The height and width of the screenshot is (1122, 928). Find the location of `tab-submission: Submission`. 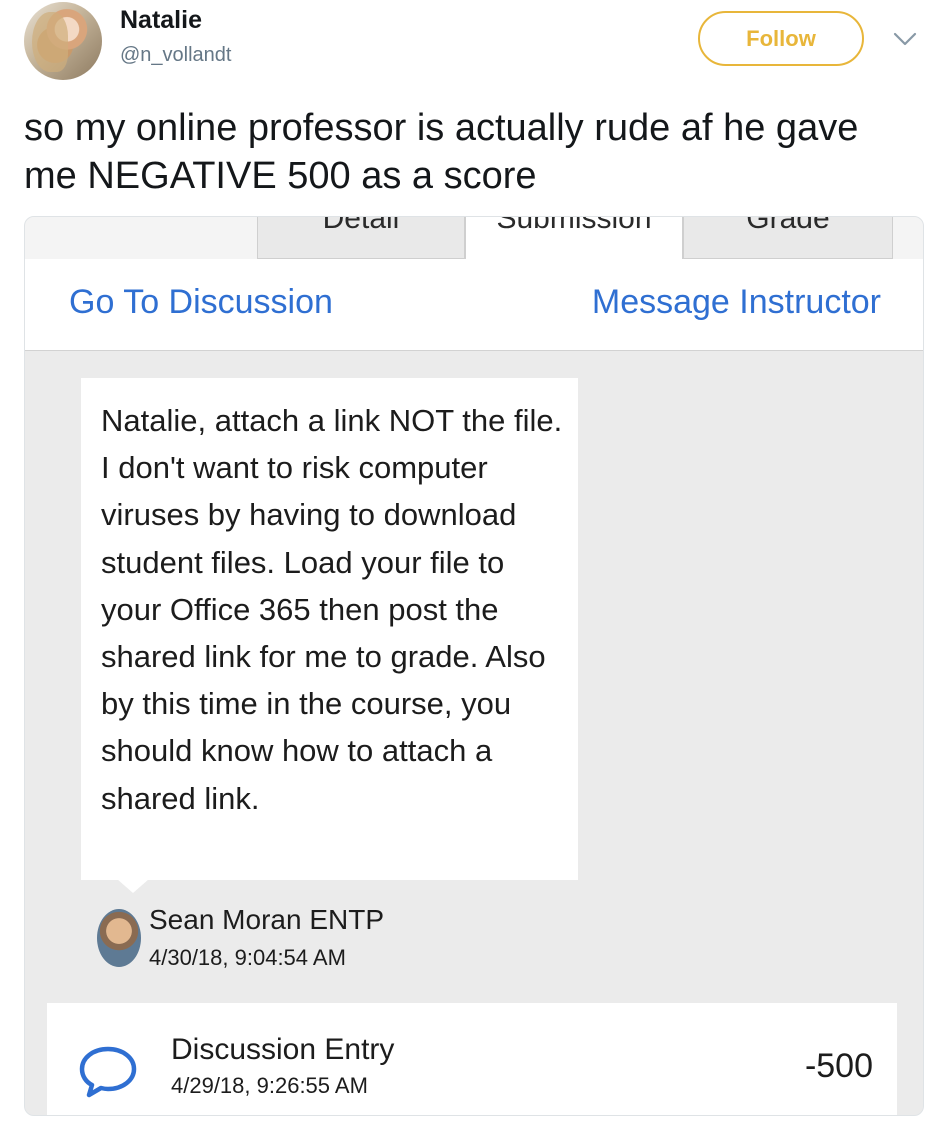

tab-submission: Submission is located at coordinates (574, 237).